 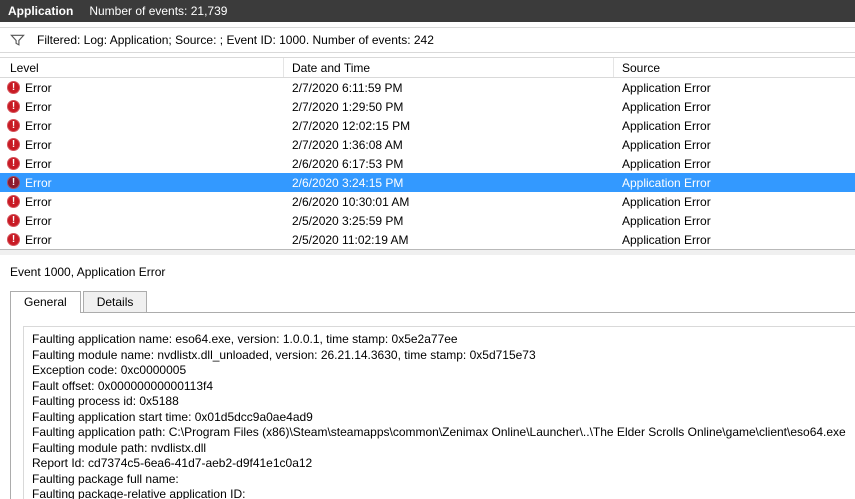 I want to click on tab-general: General, so click(x=45, y=302).